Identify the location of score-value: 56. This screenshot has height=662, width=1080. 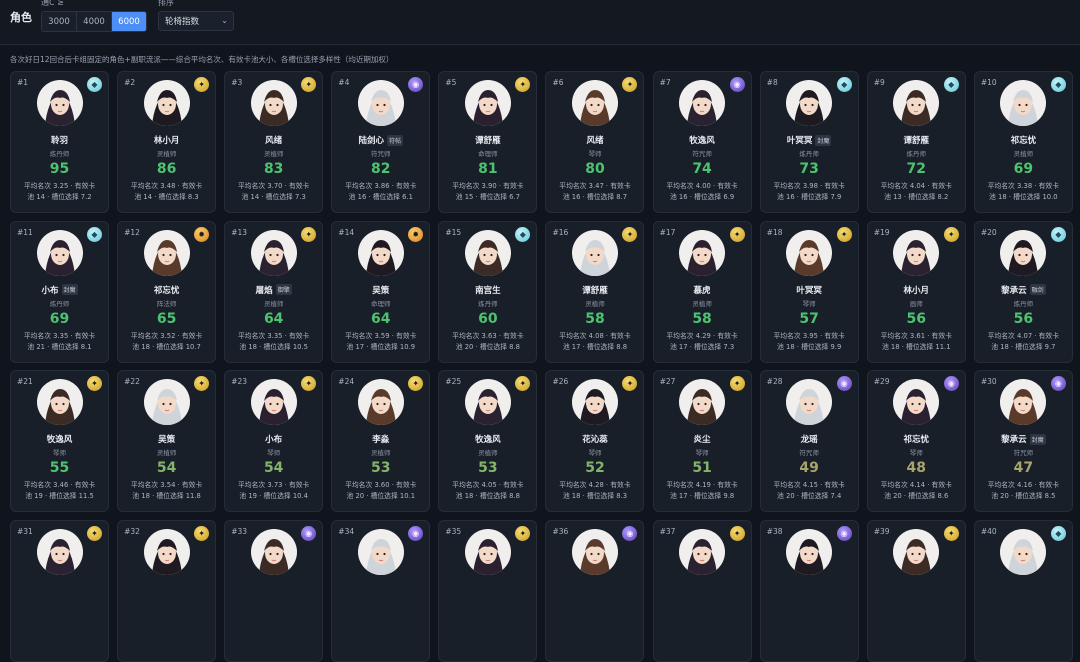
(1023, 318).